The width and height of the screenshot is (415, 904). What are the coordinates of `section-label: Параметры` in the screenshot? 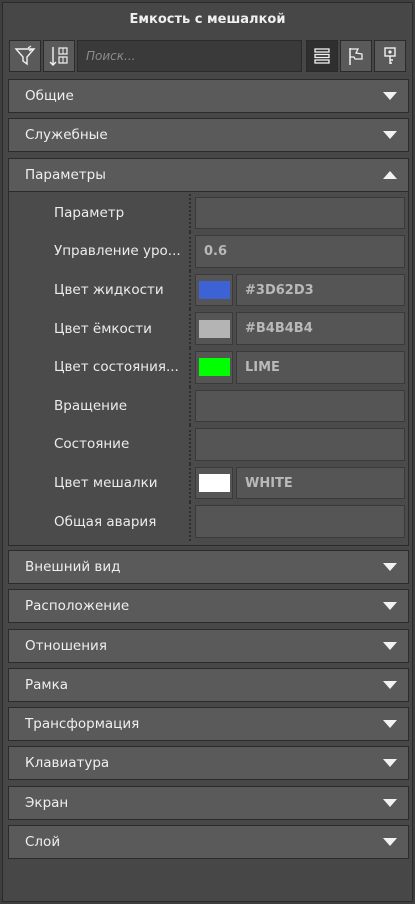 It's located at (65, 174).